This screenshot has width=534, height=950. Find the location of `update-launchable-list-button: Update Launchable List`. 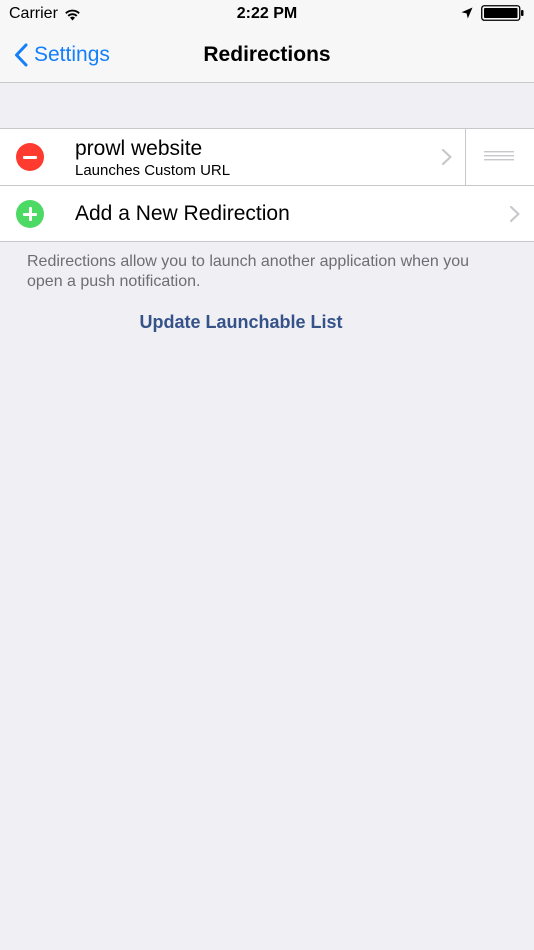

update-launchable-list-button: Update Launchable List is located at coordinates (241, 322).